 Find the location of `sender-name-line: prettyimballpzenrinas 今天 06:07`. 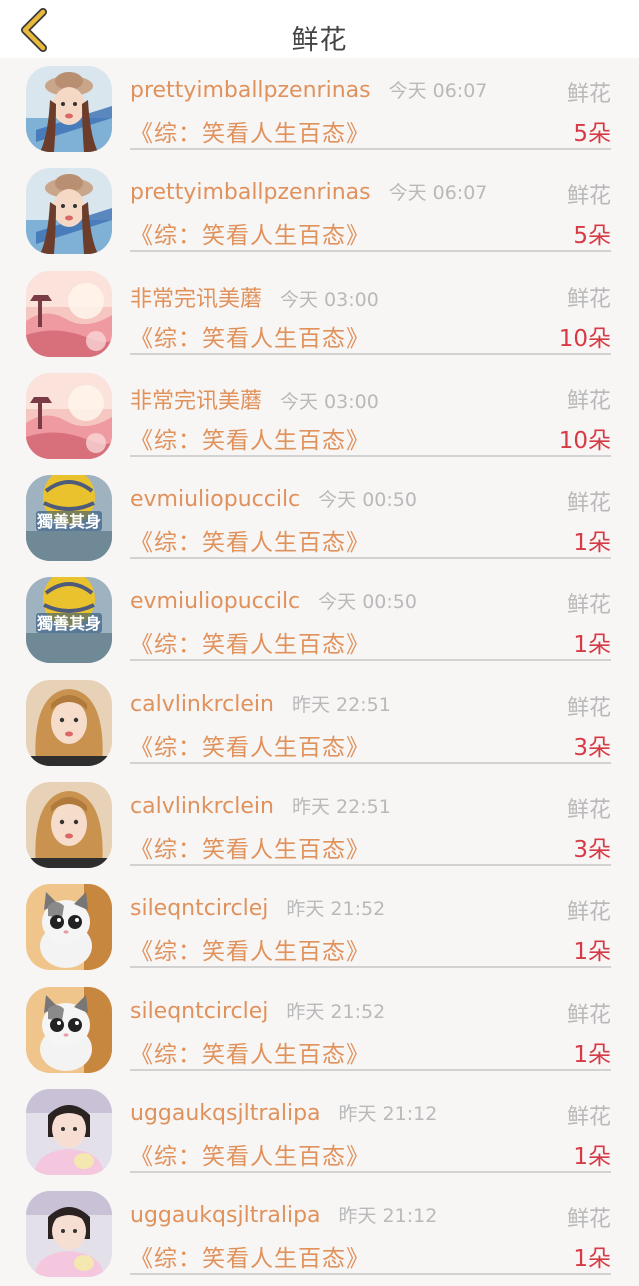

sender-name-line: prettyimballpzenrinas 今天 06:07 is located at coordinates (308, 191).